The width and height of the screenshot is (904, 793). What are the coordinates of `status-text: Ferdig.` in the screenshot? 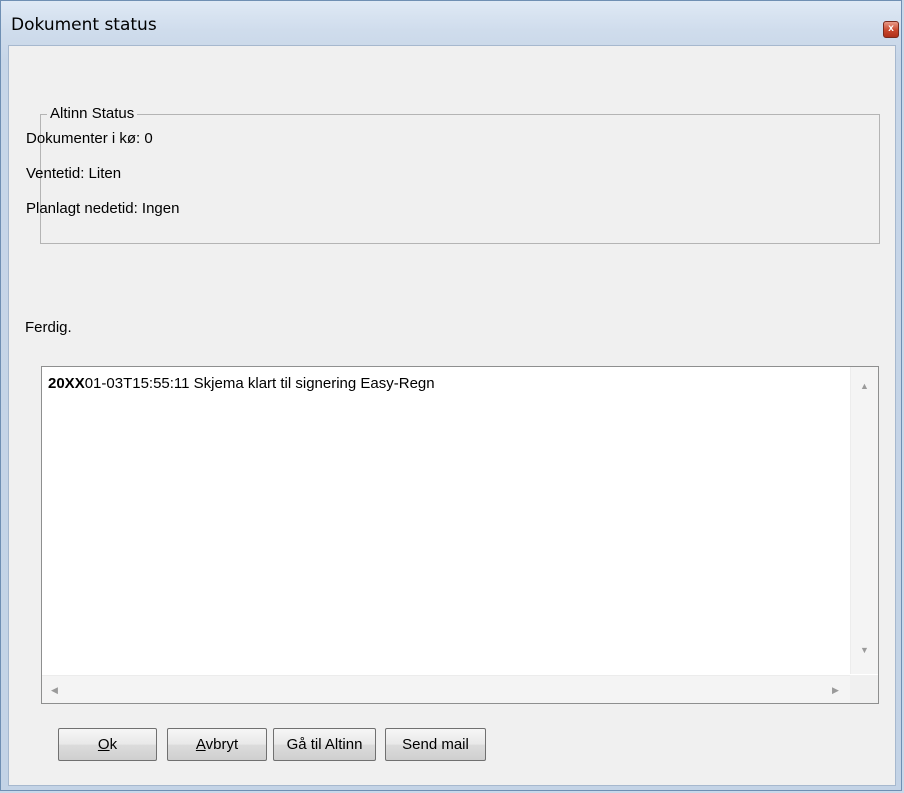 It's located at (48, 327).